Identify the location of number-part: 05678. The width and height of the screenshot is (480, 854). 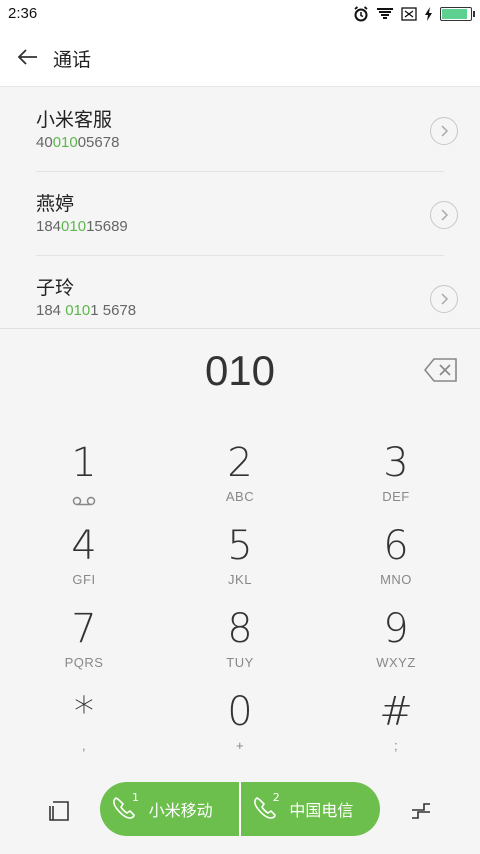
(98, 142).